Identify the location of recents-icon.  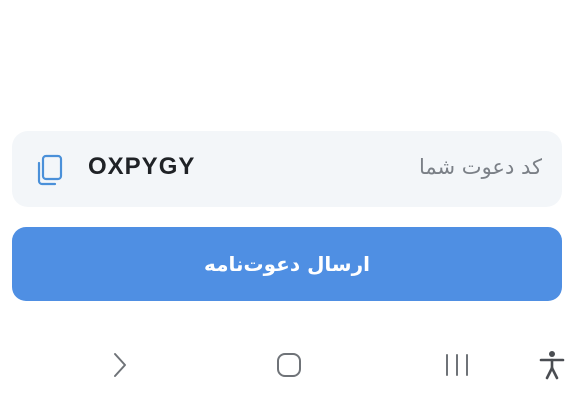
(457, 365).